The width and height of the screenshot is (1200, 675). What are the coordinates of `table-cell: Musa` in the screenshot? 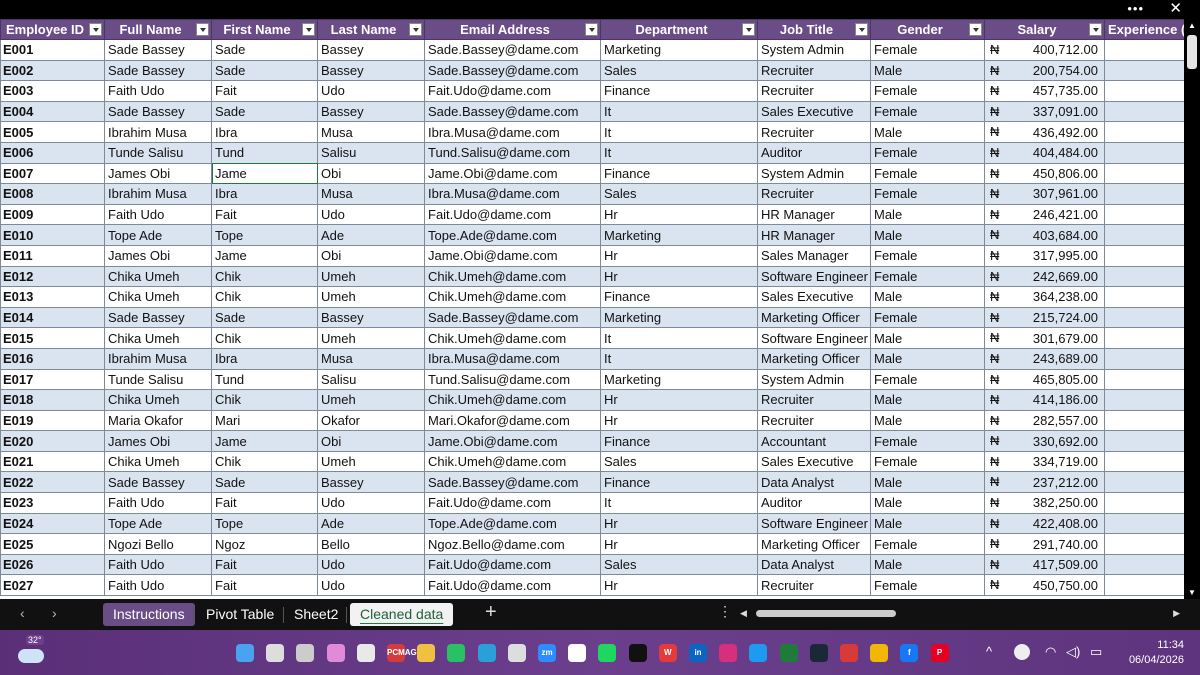 It's located at (371, 358).